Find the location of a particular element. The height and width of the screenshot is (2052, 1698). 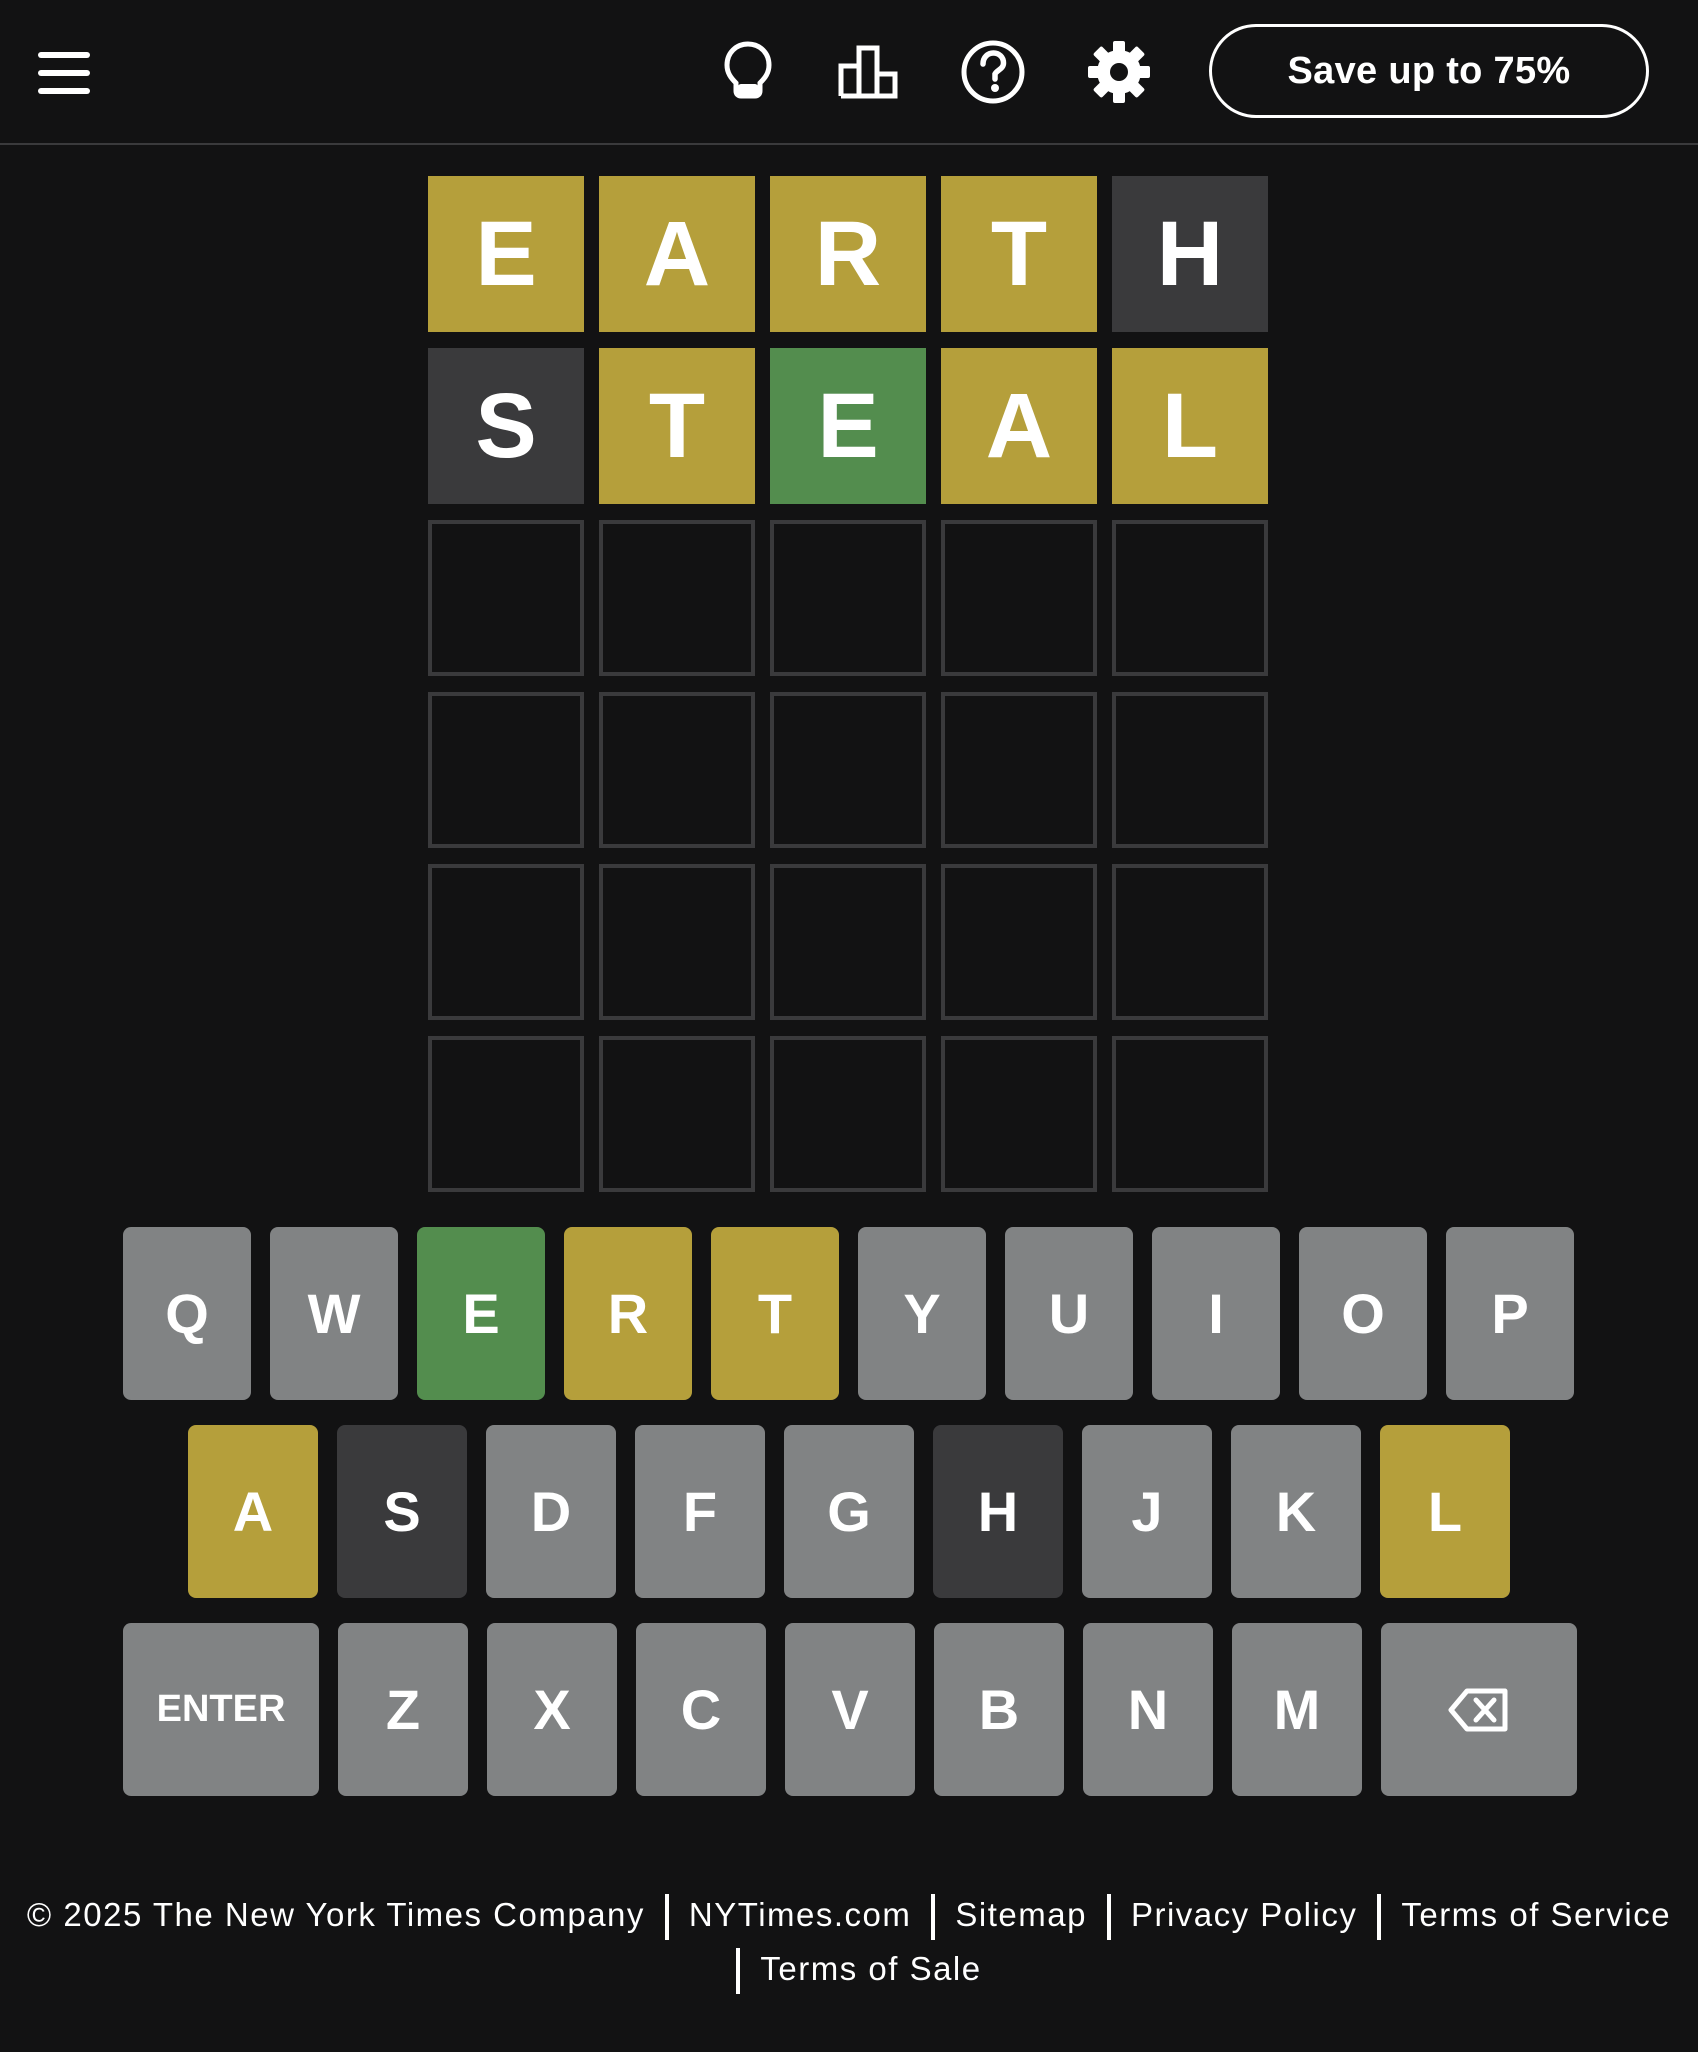

key-t: T is located at coordinates (775, 1313).